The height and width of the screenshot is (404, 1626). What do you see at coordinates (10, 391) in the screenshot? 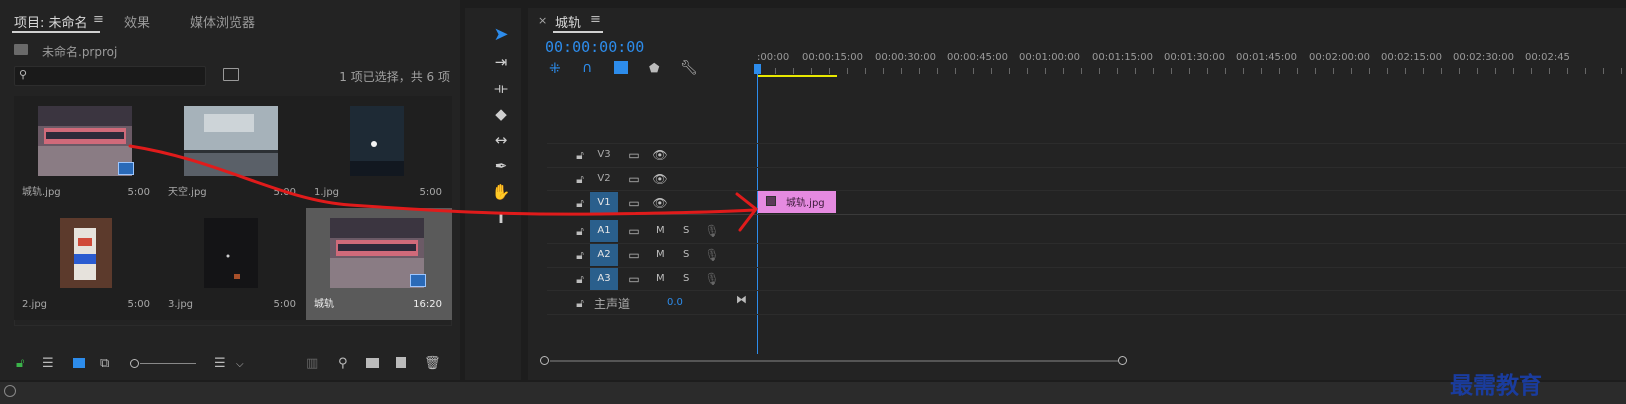
I see `status-progress-icon` at bounding box center [10, 391].